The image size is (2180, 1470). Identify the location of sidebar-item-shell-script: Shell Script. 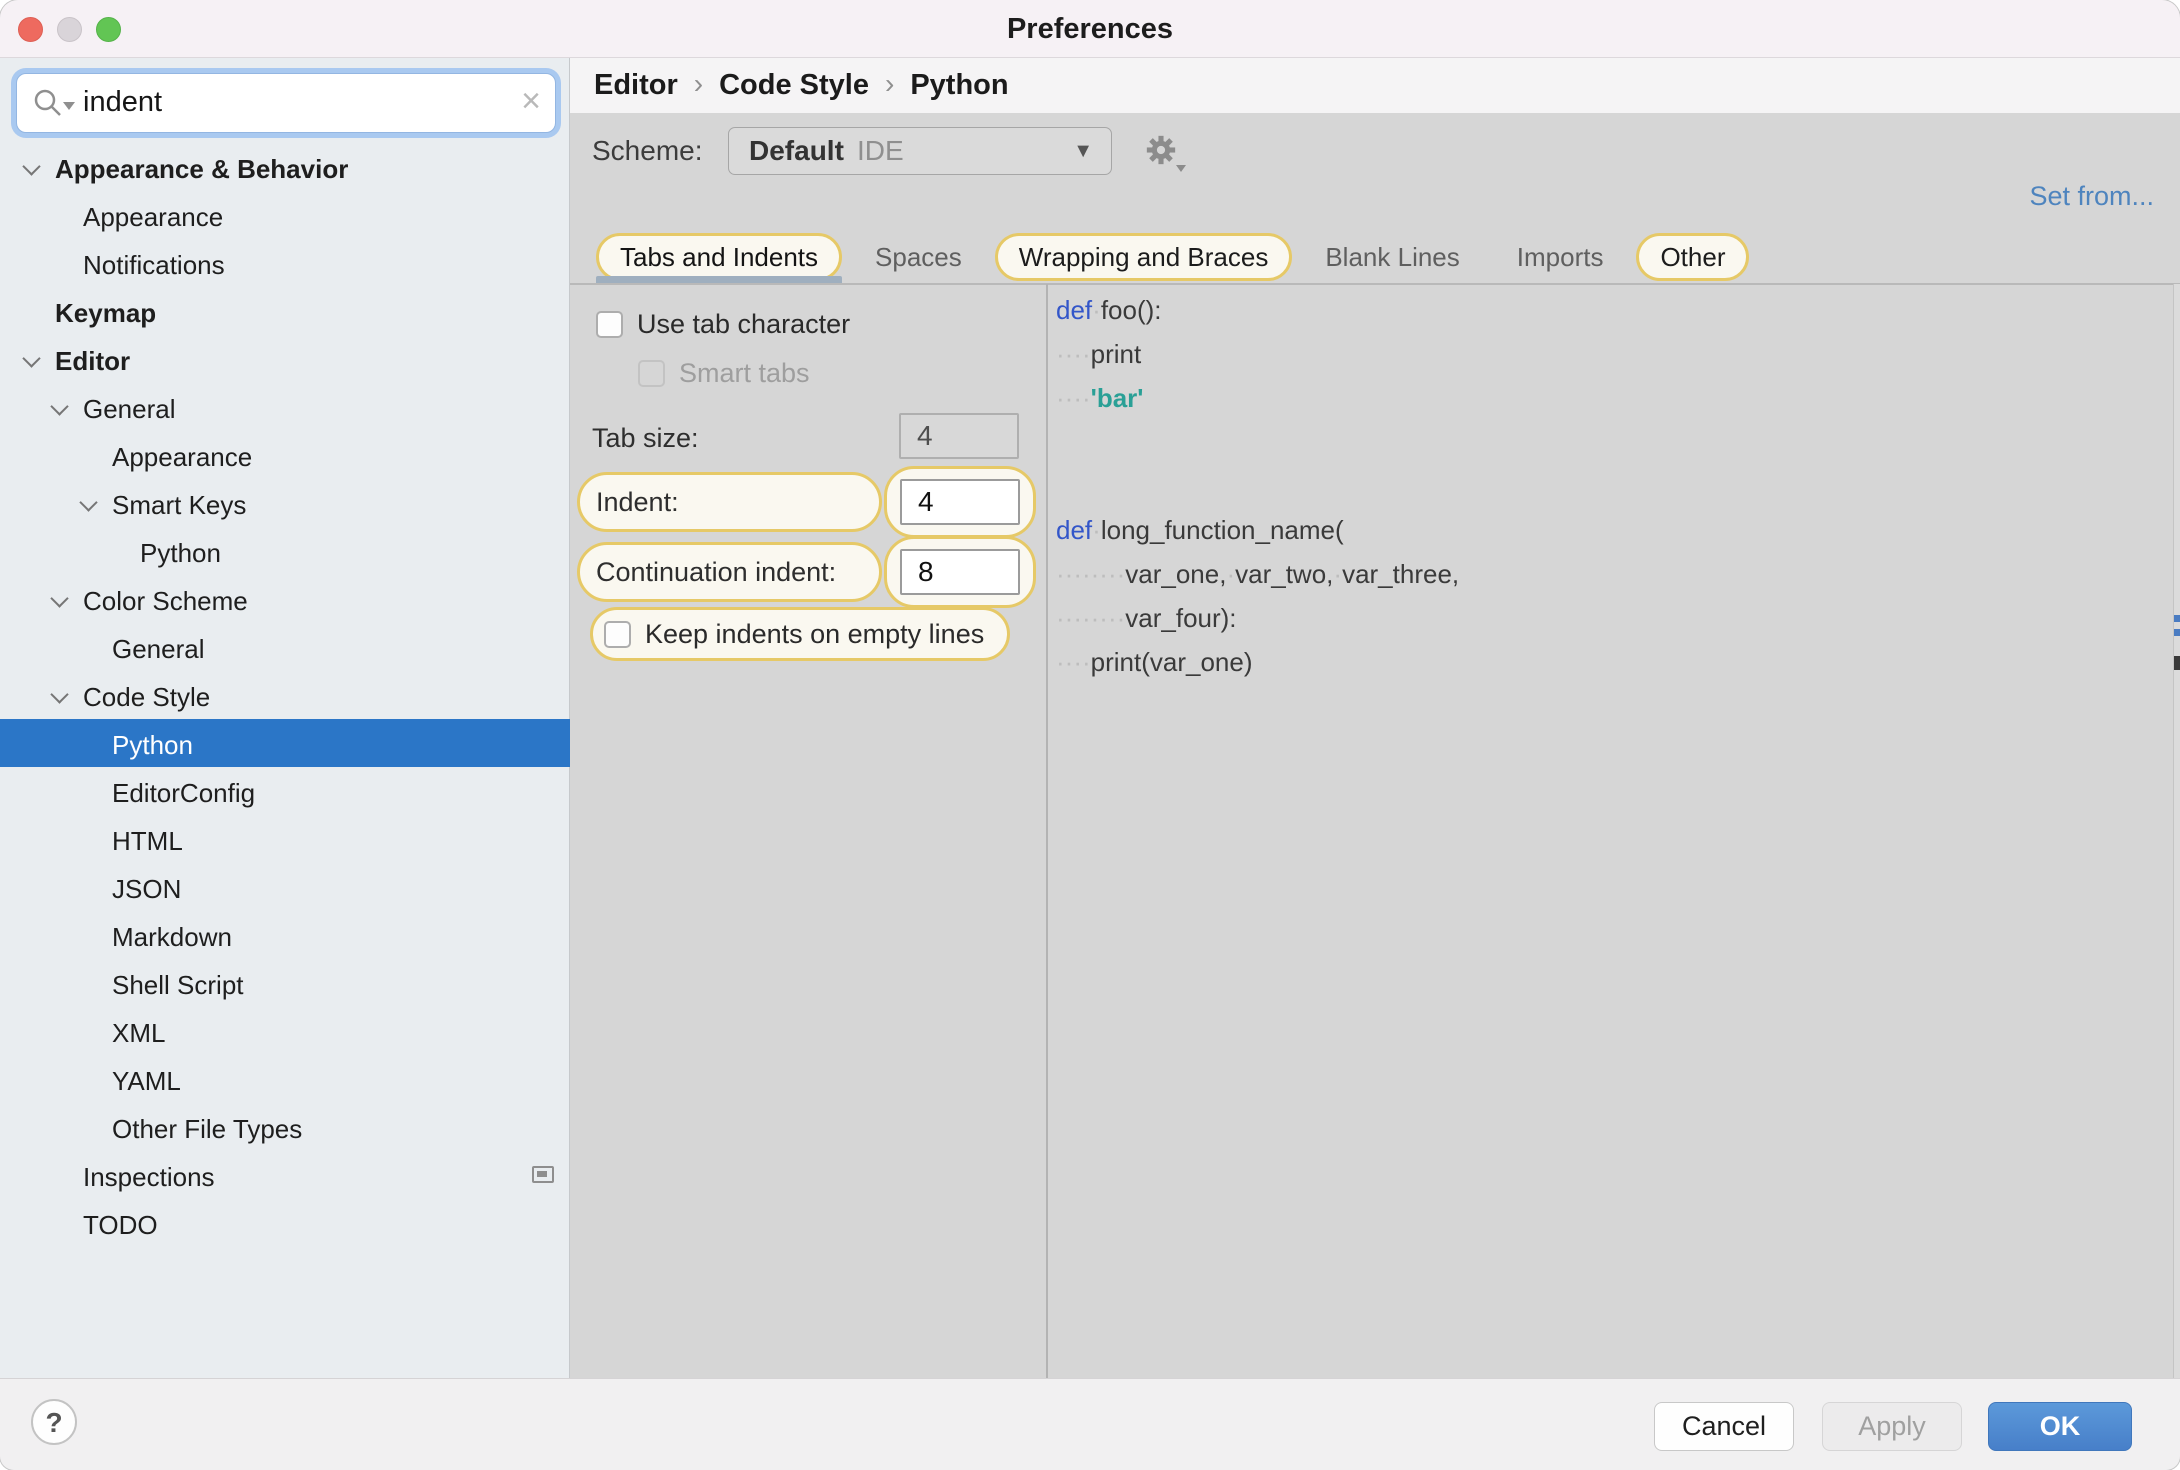
(285, 983).